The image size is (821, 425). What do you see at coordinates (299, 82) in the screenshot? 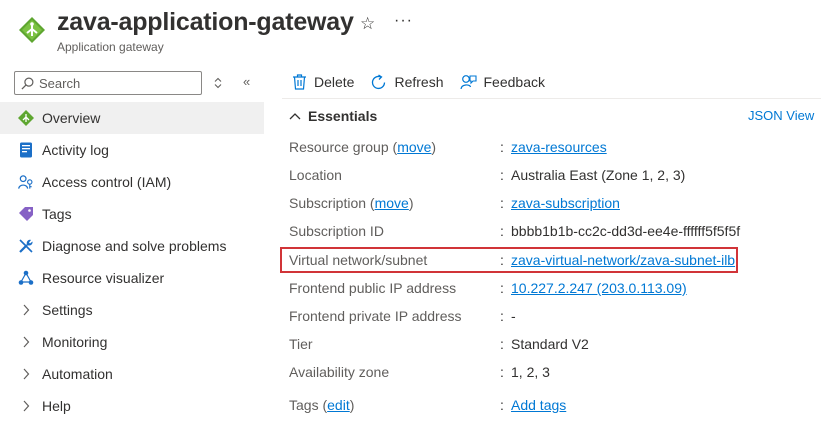
I see `trash-icon` at bounding box center [299, 82].